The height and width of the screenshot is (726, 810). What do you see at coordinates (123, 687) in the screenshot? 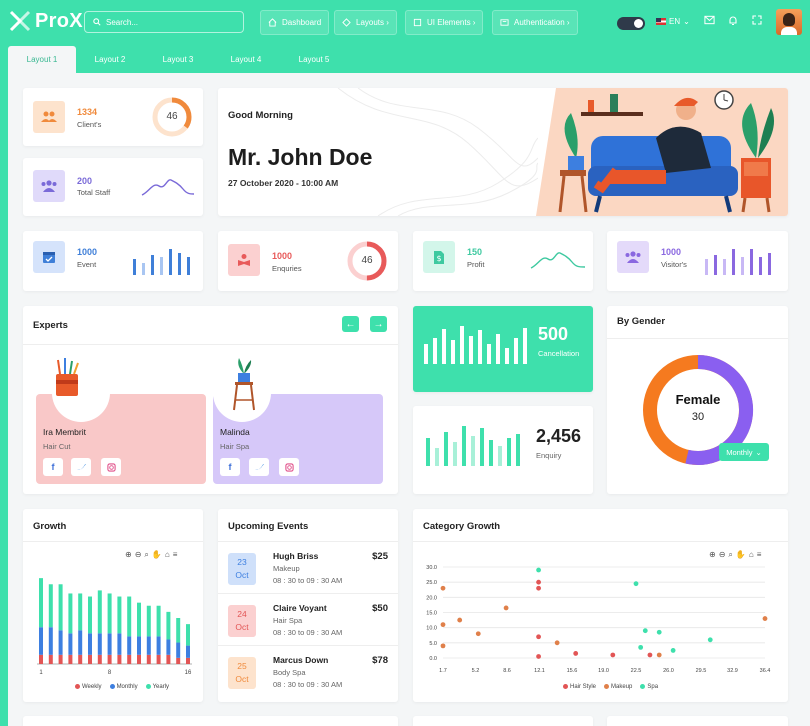
I see `legend-monthly: Monthly` at bounding box center [123, 687].